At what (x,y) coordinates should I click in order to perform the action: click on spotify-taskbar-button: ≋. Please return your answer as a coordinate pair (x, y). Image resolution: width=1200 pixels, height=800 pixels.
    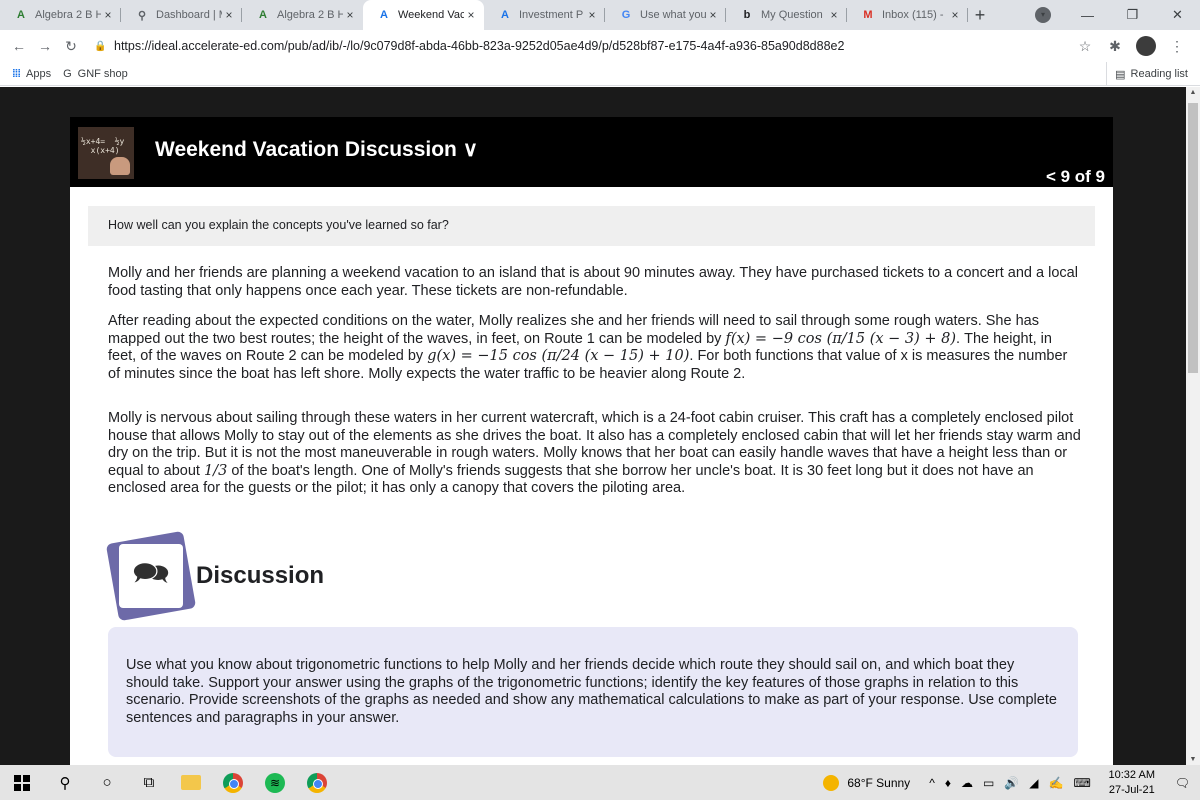
    Looking at the image, I should click on (275, 782).